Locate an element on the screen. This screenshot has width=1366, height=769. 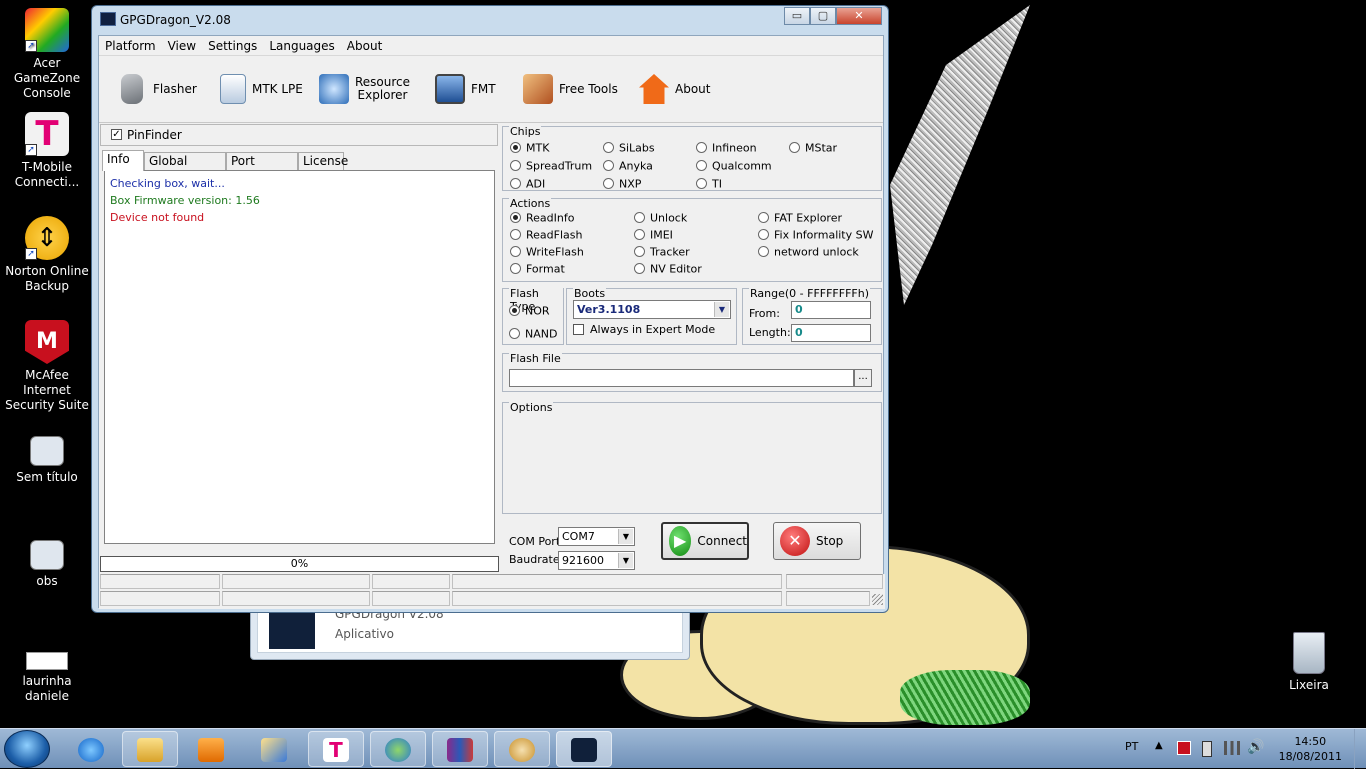
taskbar-tmobile: T is located at coordinates (336, 749).